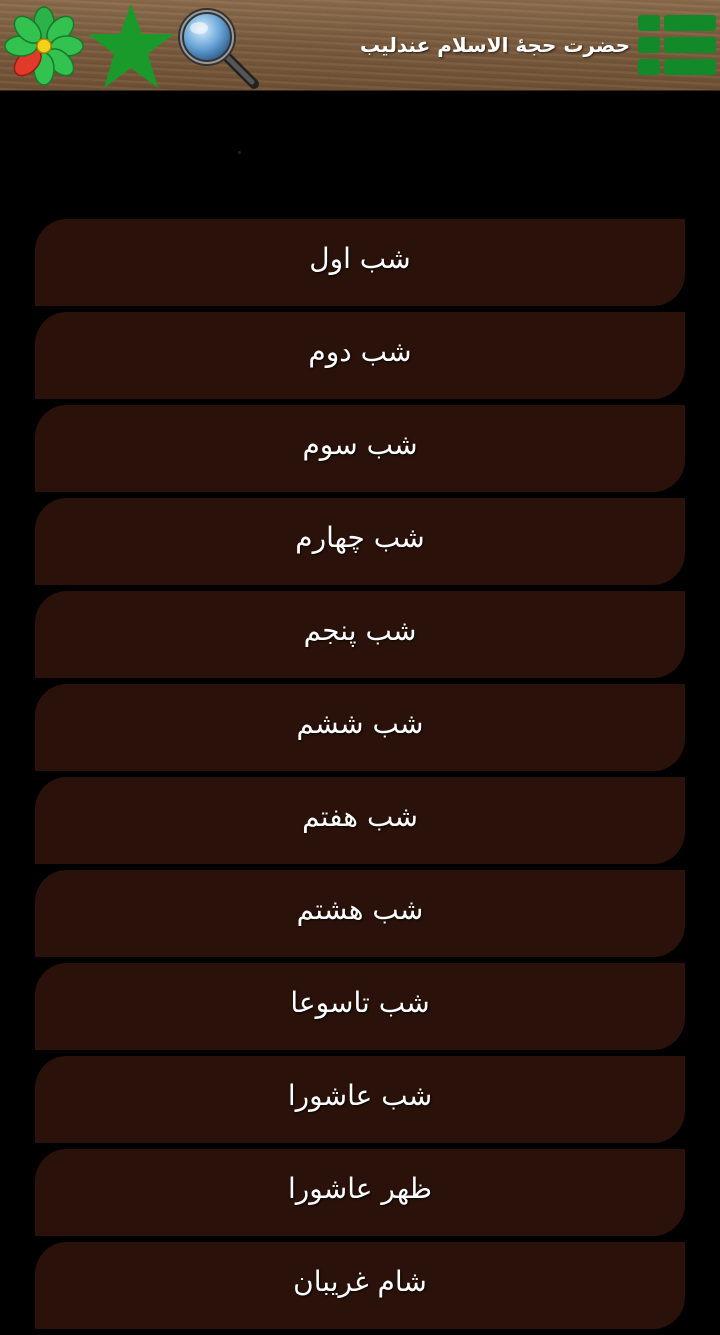  What do you see at coordinates (360, 816) in the screenshot?
I see `menu-item-label: شب هفتم` at bounding box center [360, 816].